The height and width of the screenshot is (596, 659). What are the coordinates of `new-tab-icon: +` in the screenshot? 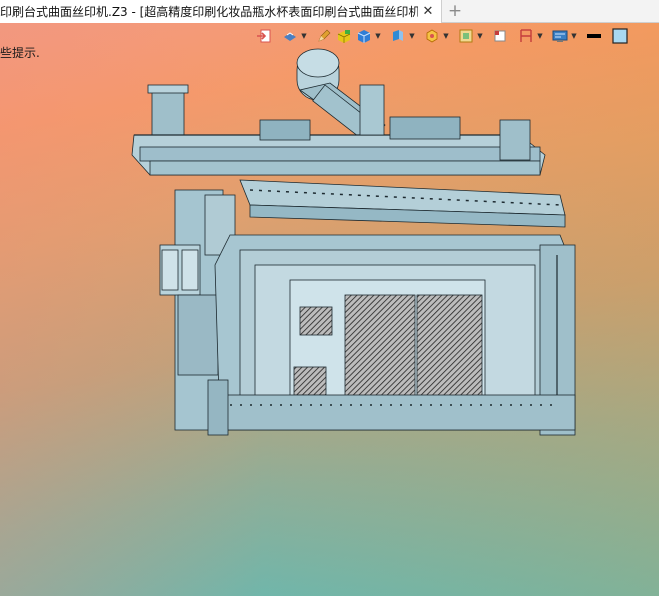 It's located at (455, 11).